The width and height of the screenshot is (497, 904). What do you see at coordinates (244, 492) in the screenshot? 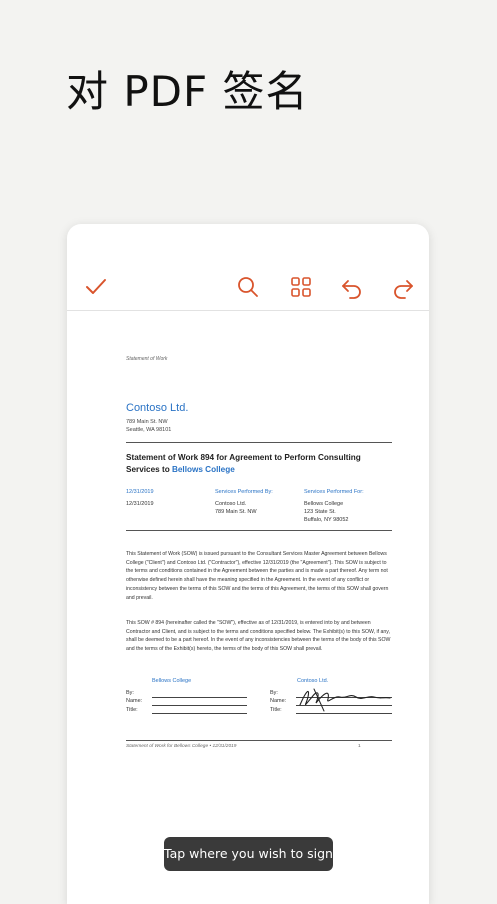
I see `performed-by-label: Services Performed By:` at bounding box center [244, 492].